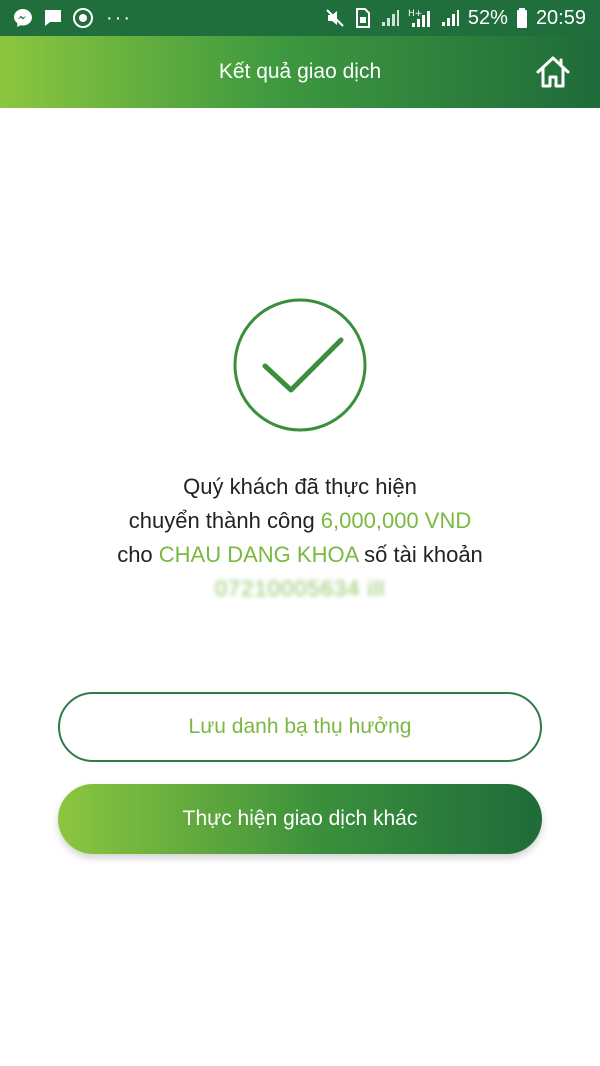 This screenshot has height=1066, width=600. I want to click on message-line-3: cho CHAU DANG KHOA số tài khoản, so click(300, 555).